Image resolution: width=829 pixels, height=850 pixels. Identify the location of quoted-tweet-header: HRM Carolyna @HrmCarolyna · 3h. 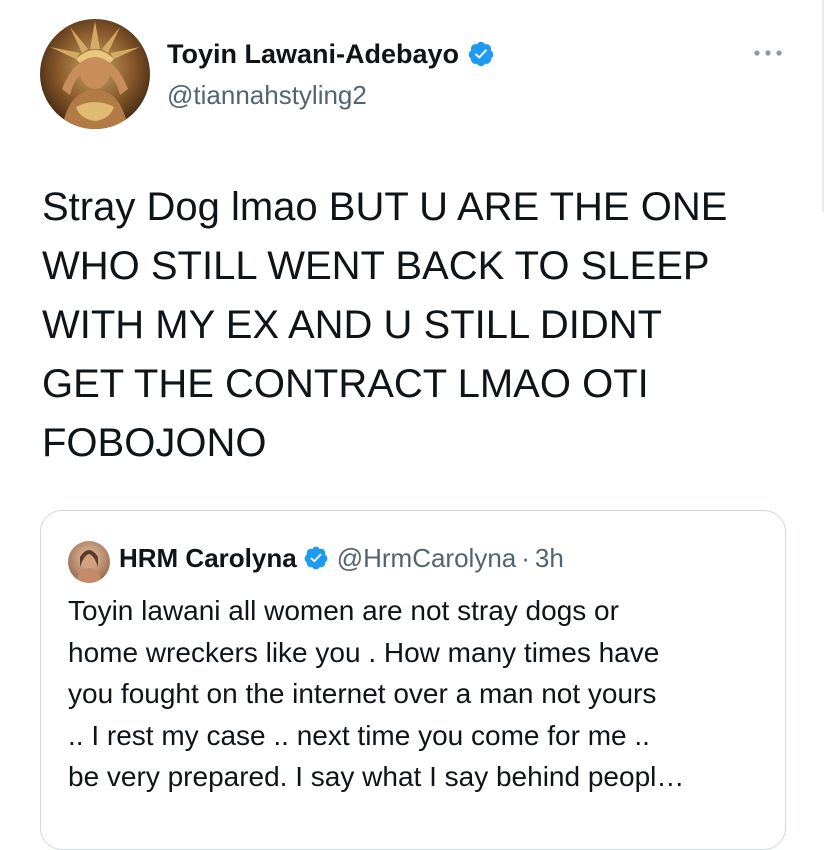
(341, 558).